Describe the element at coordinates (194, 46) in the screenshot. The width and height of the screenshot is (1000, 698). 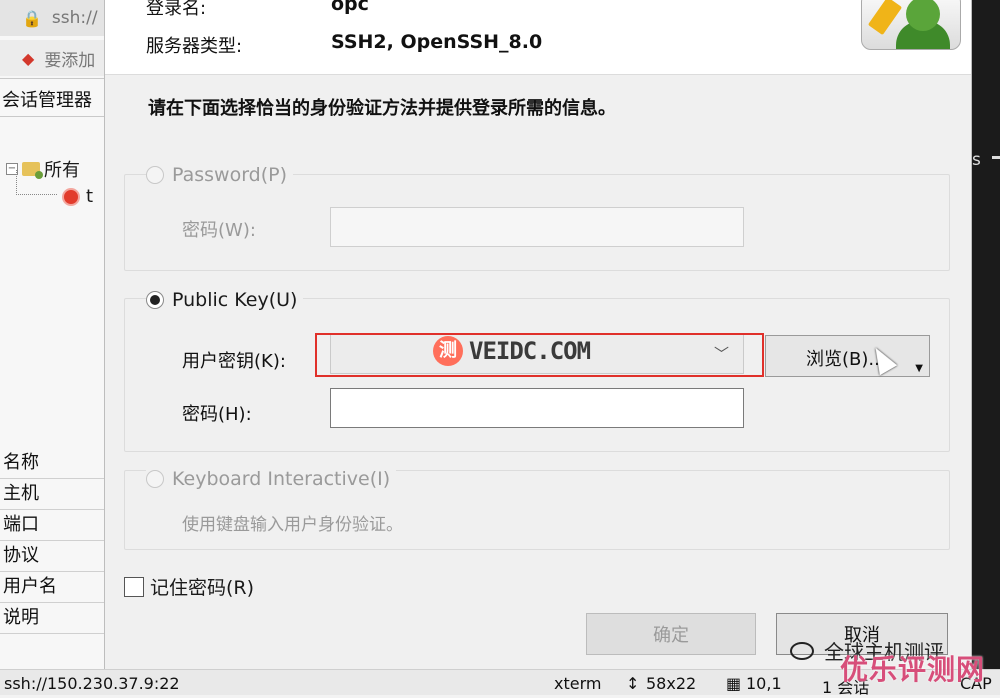
I see `server-type-label: 服务器类型:` at that location.